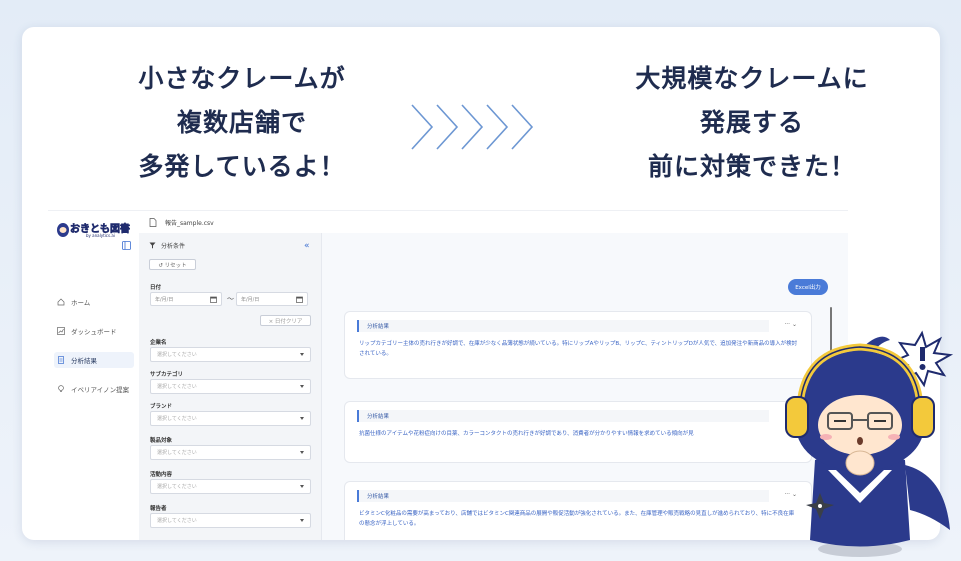 The width and height of the screenshot is (961, 561). I want to click on filter-header: 分析条件, so click(167, 245).